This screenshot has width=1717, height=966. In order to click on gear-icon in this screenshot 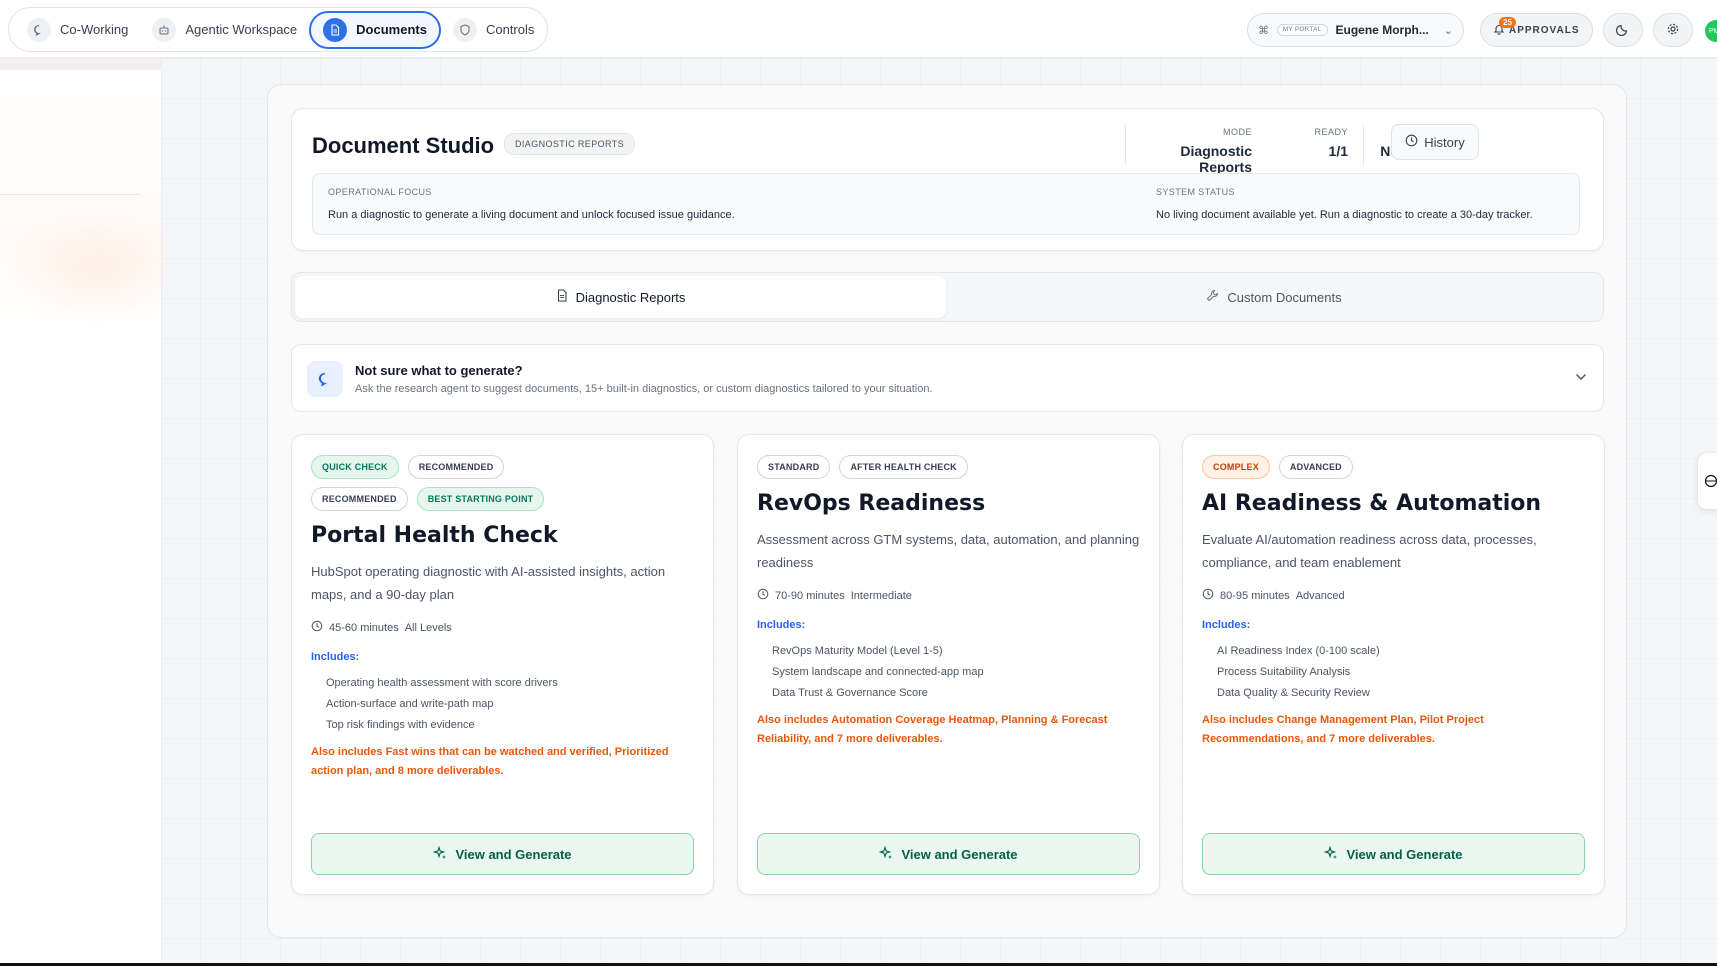, I will do `click(1673, 30)`.